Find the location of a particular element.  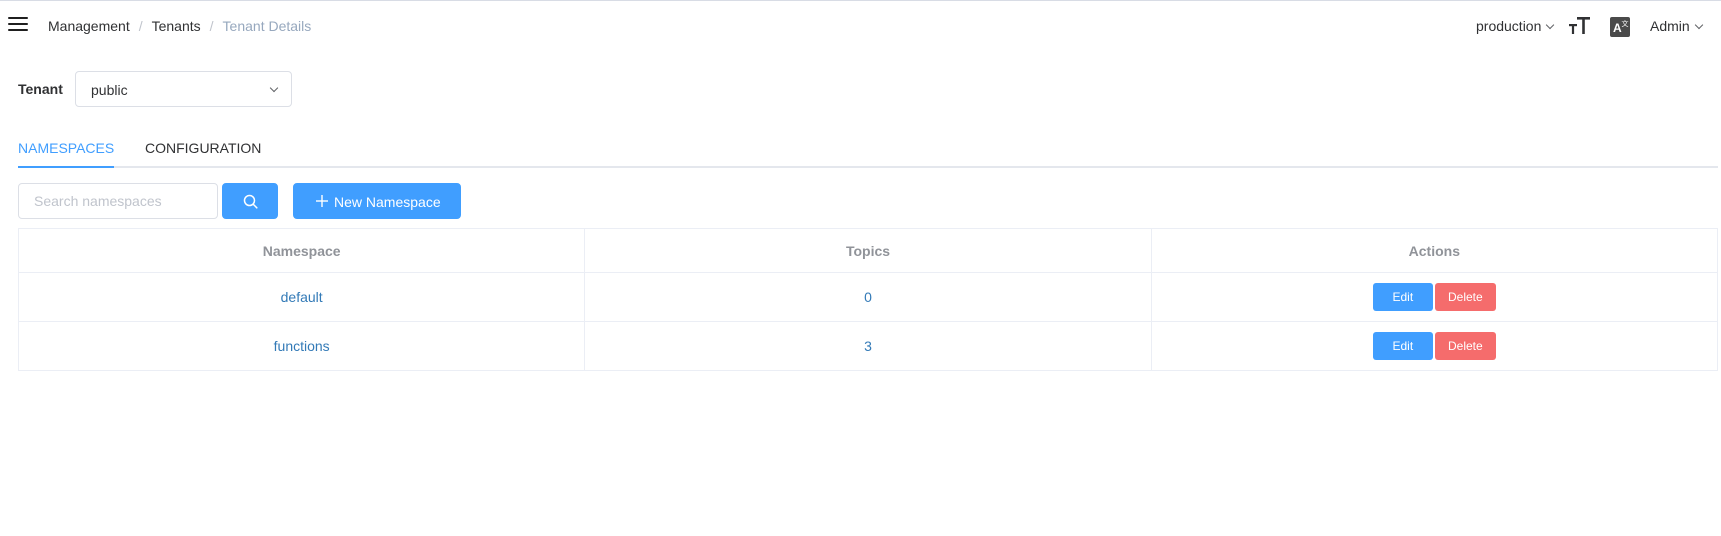

breadcrumb-management: Management is located at coordinates (89, 26).